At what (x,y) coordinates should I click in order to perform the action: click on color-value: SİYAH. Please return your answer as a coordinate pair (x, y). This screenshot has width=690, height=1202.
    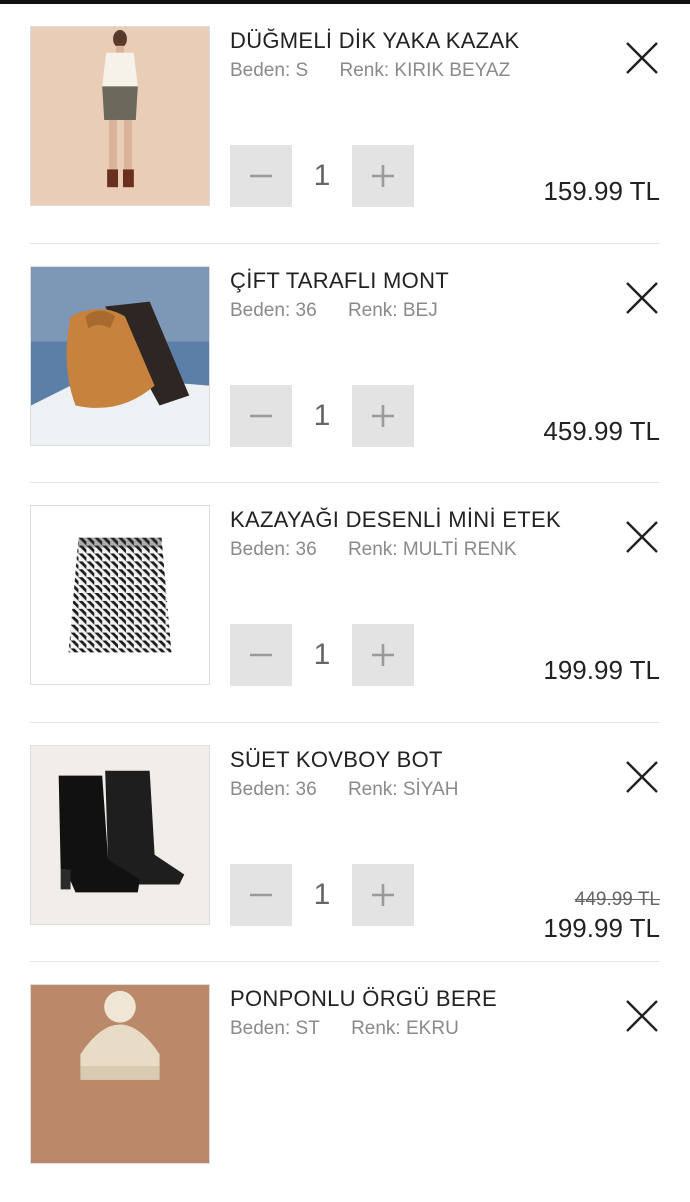
    Looking at the image, I should click on (430, 789).